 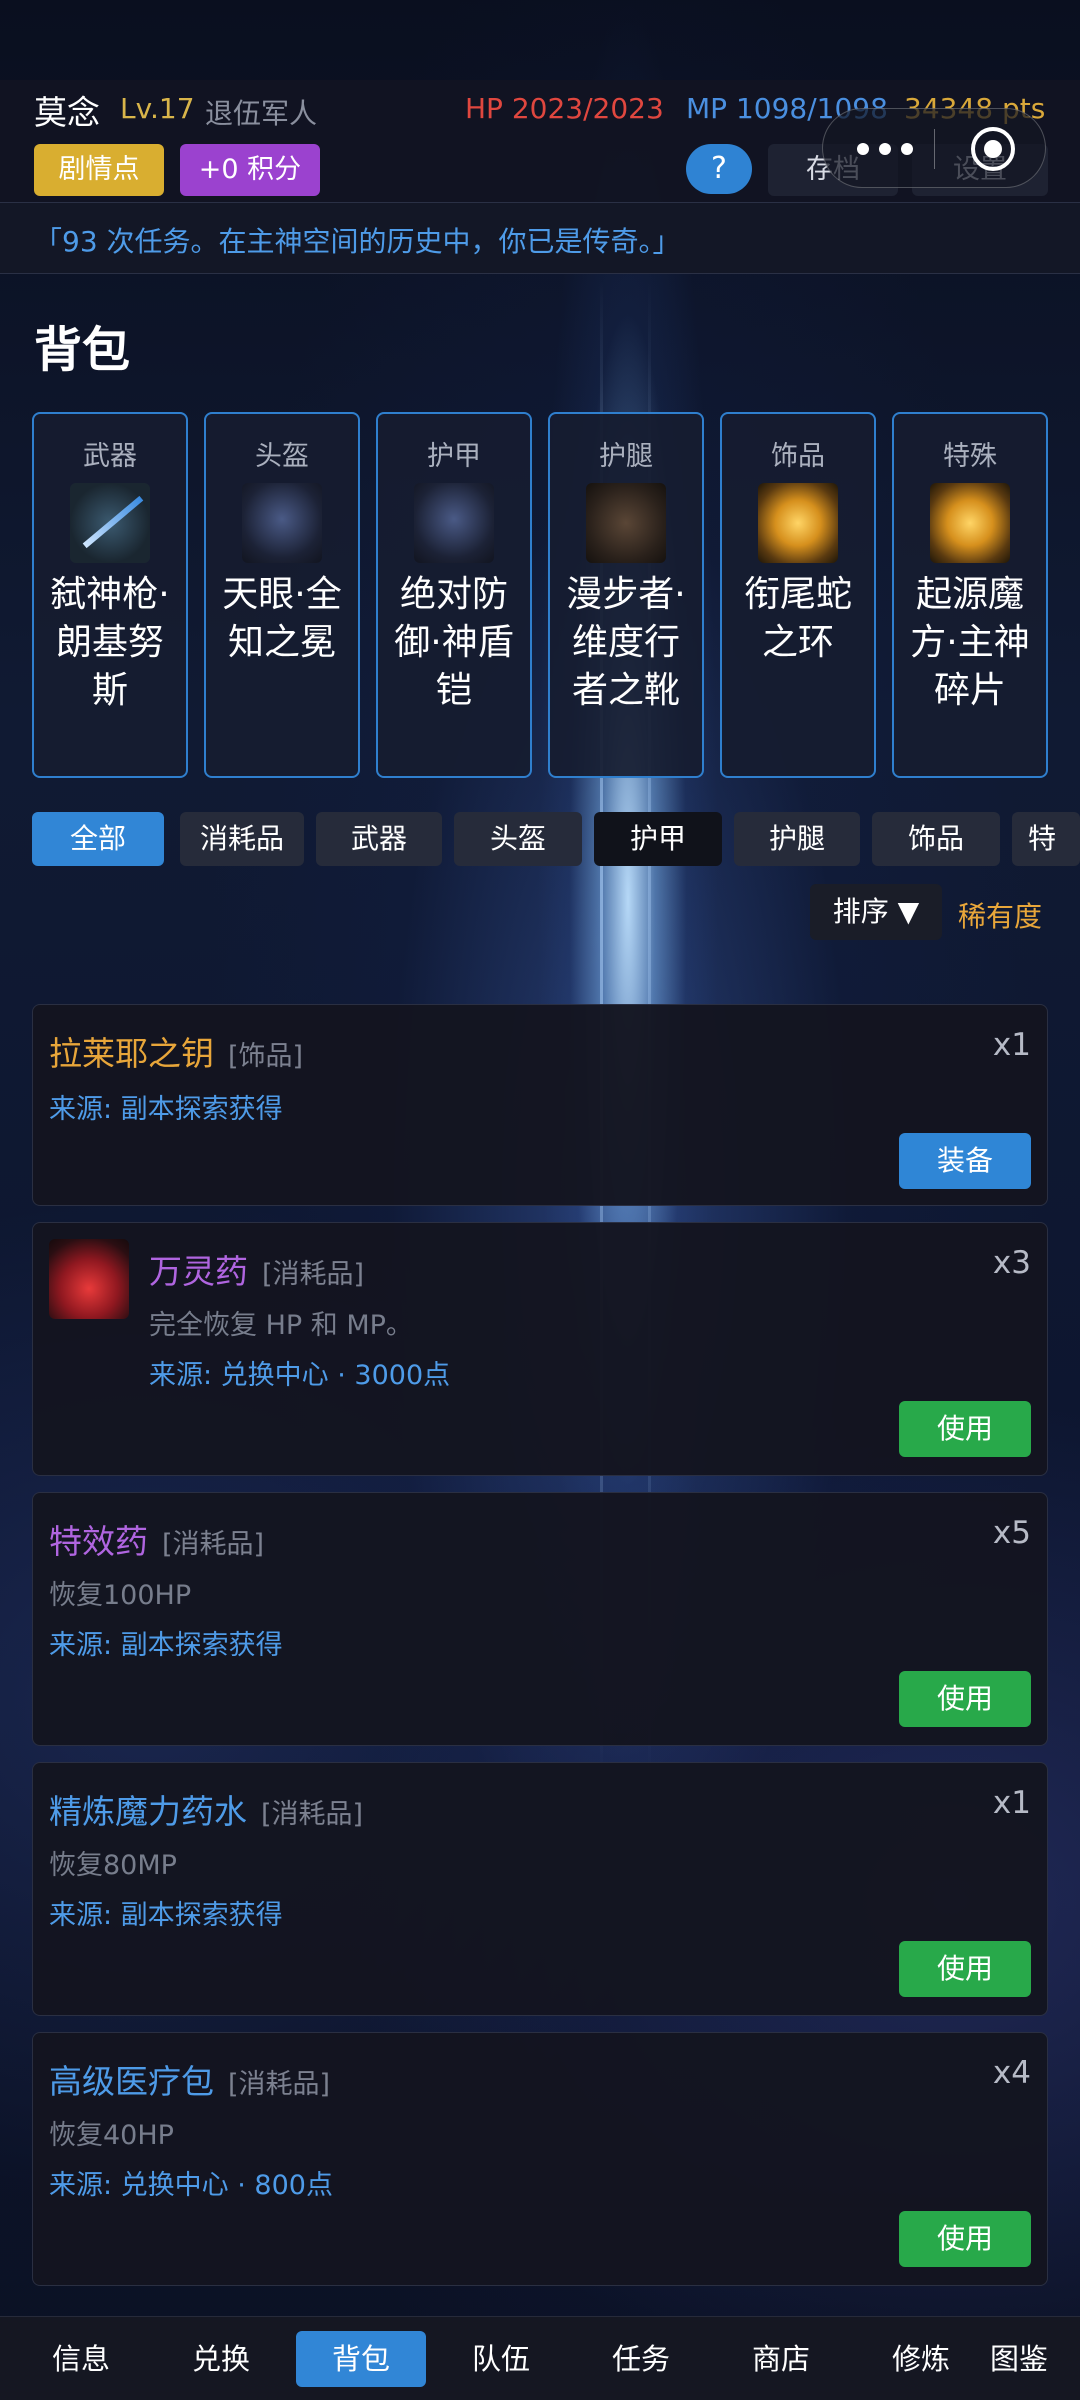 I want to click on ring-icon, so click(x=798, y=523).